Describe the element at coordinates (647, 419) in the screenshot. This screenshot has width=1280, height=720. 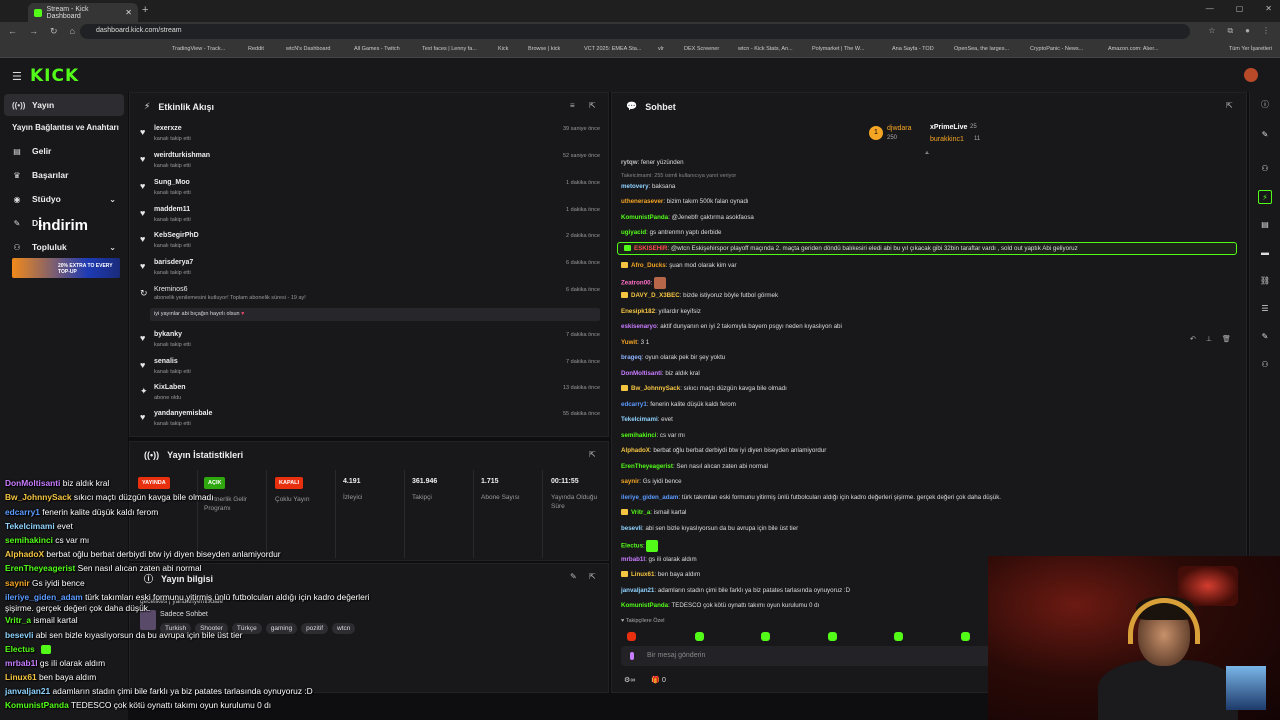
I see `chat-message: Tekelcimami: evet` at that location.